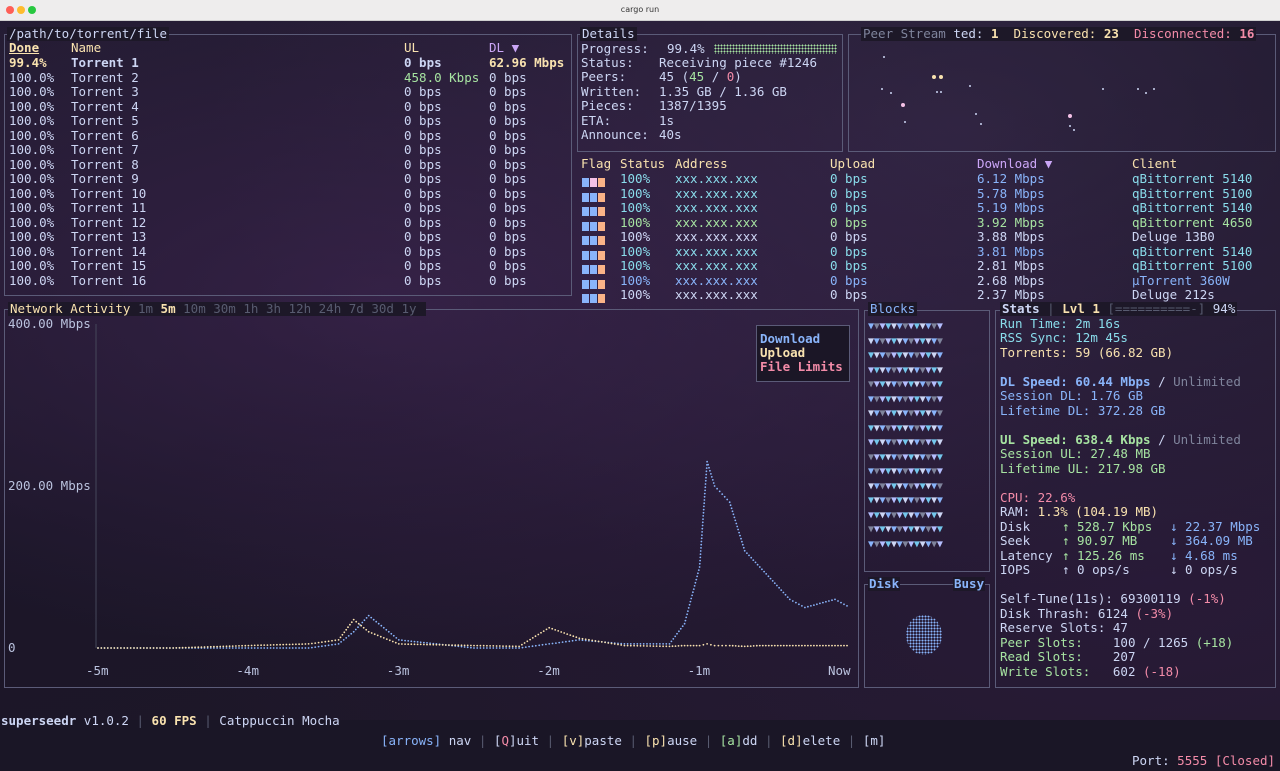 The width and height of the screenshot is (1280, 771). I want to click on key-add: [a], so click(731, 740).